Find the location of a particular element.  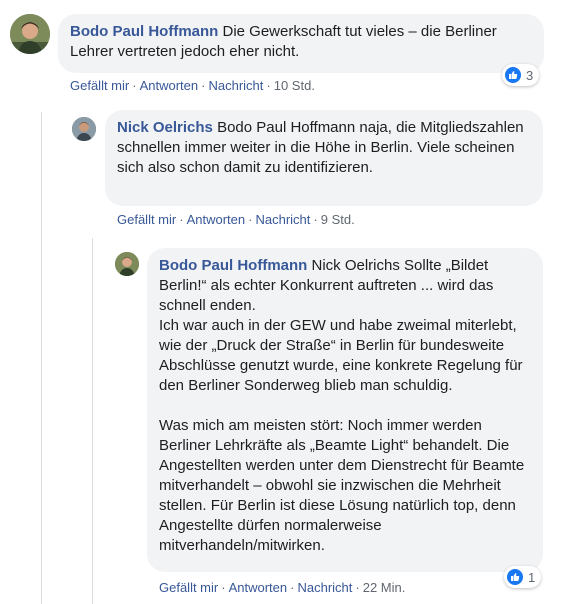

comment-timestamp: 10 Std. is located at coordinates (294, 85).